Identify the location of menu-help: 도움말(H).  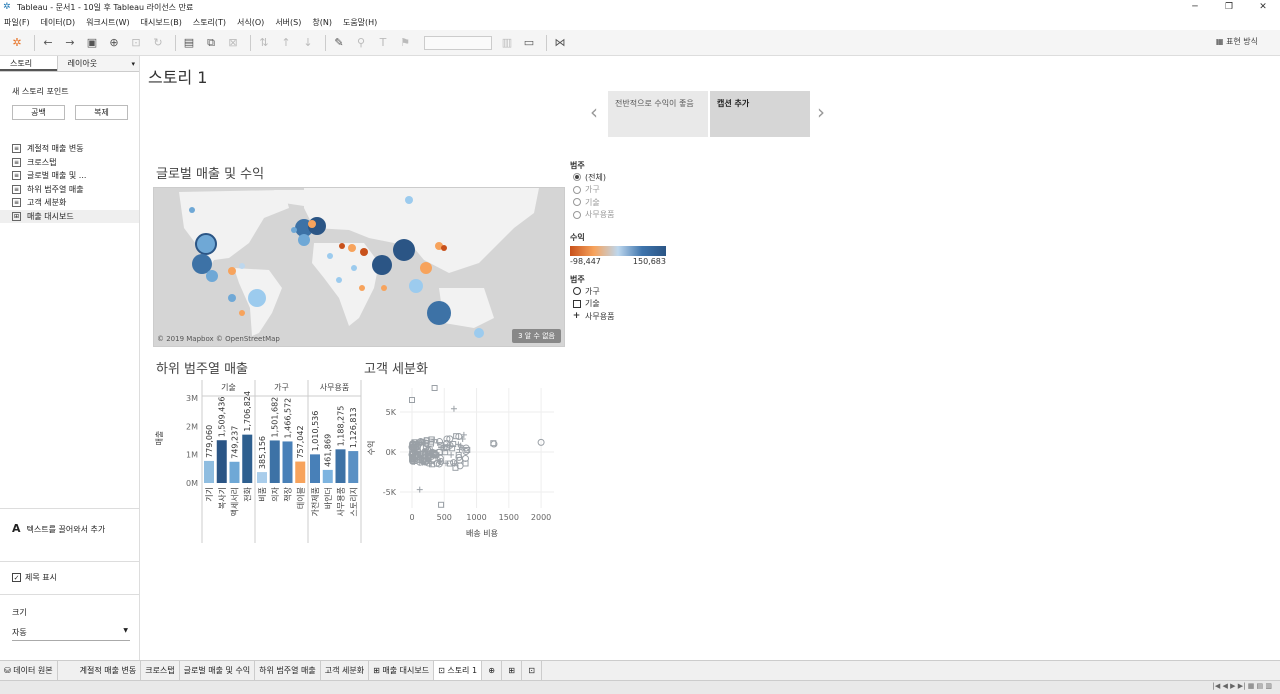
(360, 22).